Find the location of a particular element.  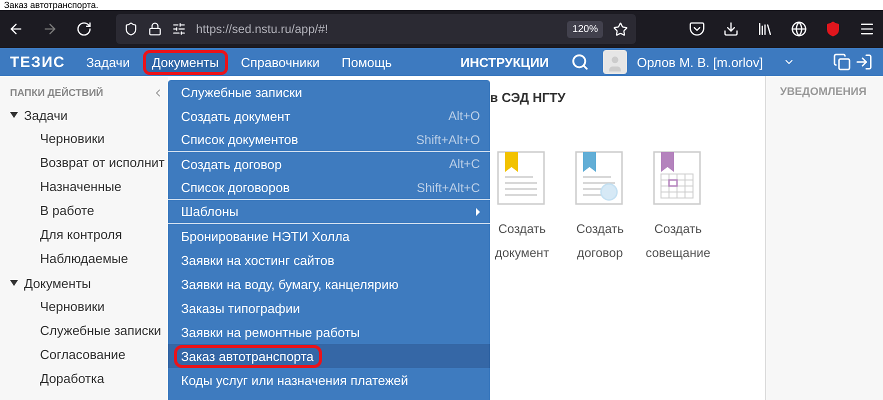

folder-item: Доработка is located at coordinates (89, 379).